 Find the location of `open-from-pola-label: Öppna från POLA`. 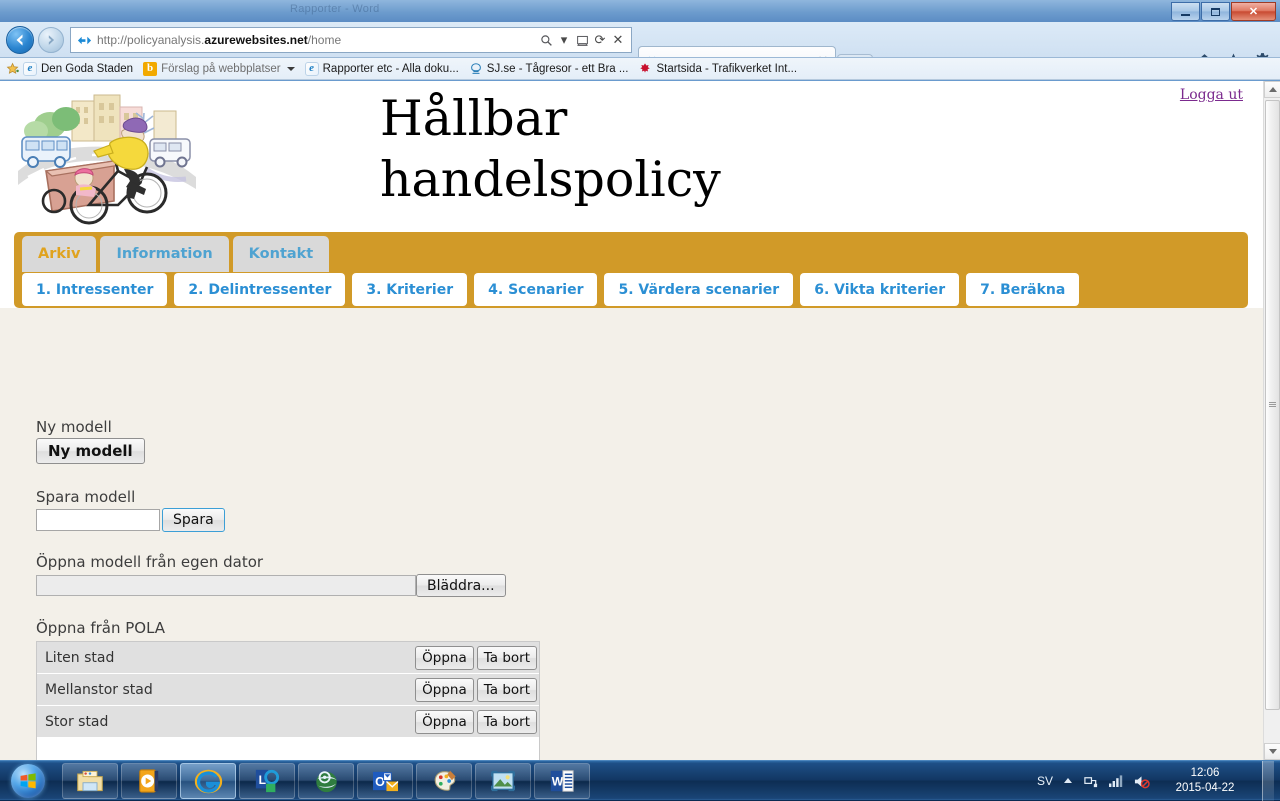

open-from-pola-label: Öppna från POLA is located at coordinates (101, 628).